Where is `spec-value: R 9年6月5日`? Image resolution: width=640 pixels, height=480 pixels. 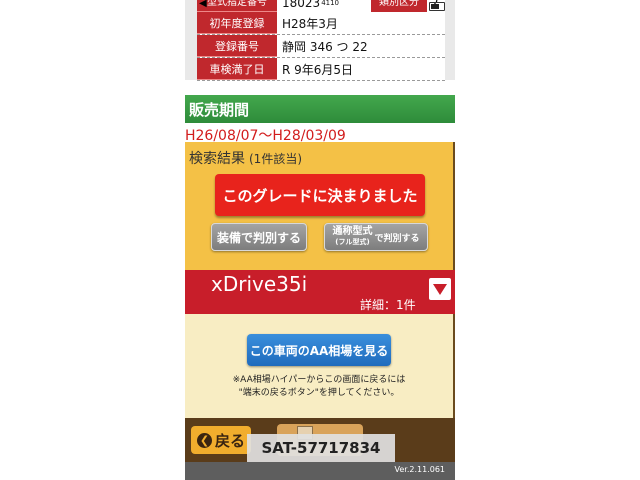
spec-value: R 9年6月5日 is located at coordinates (318, 69).